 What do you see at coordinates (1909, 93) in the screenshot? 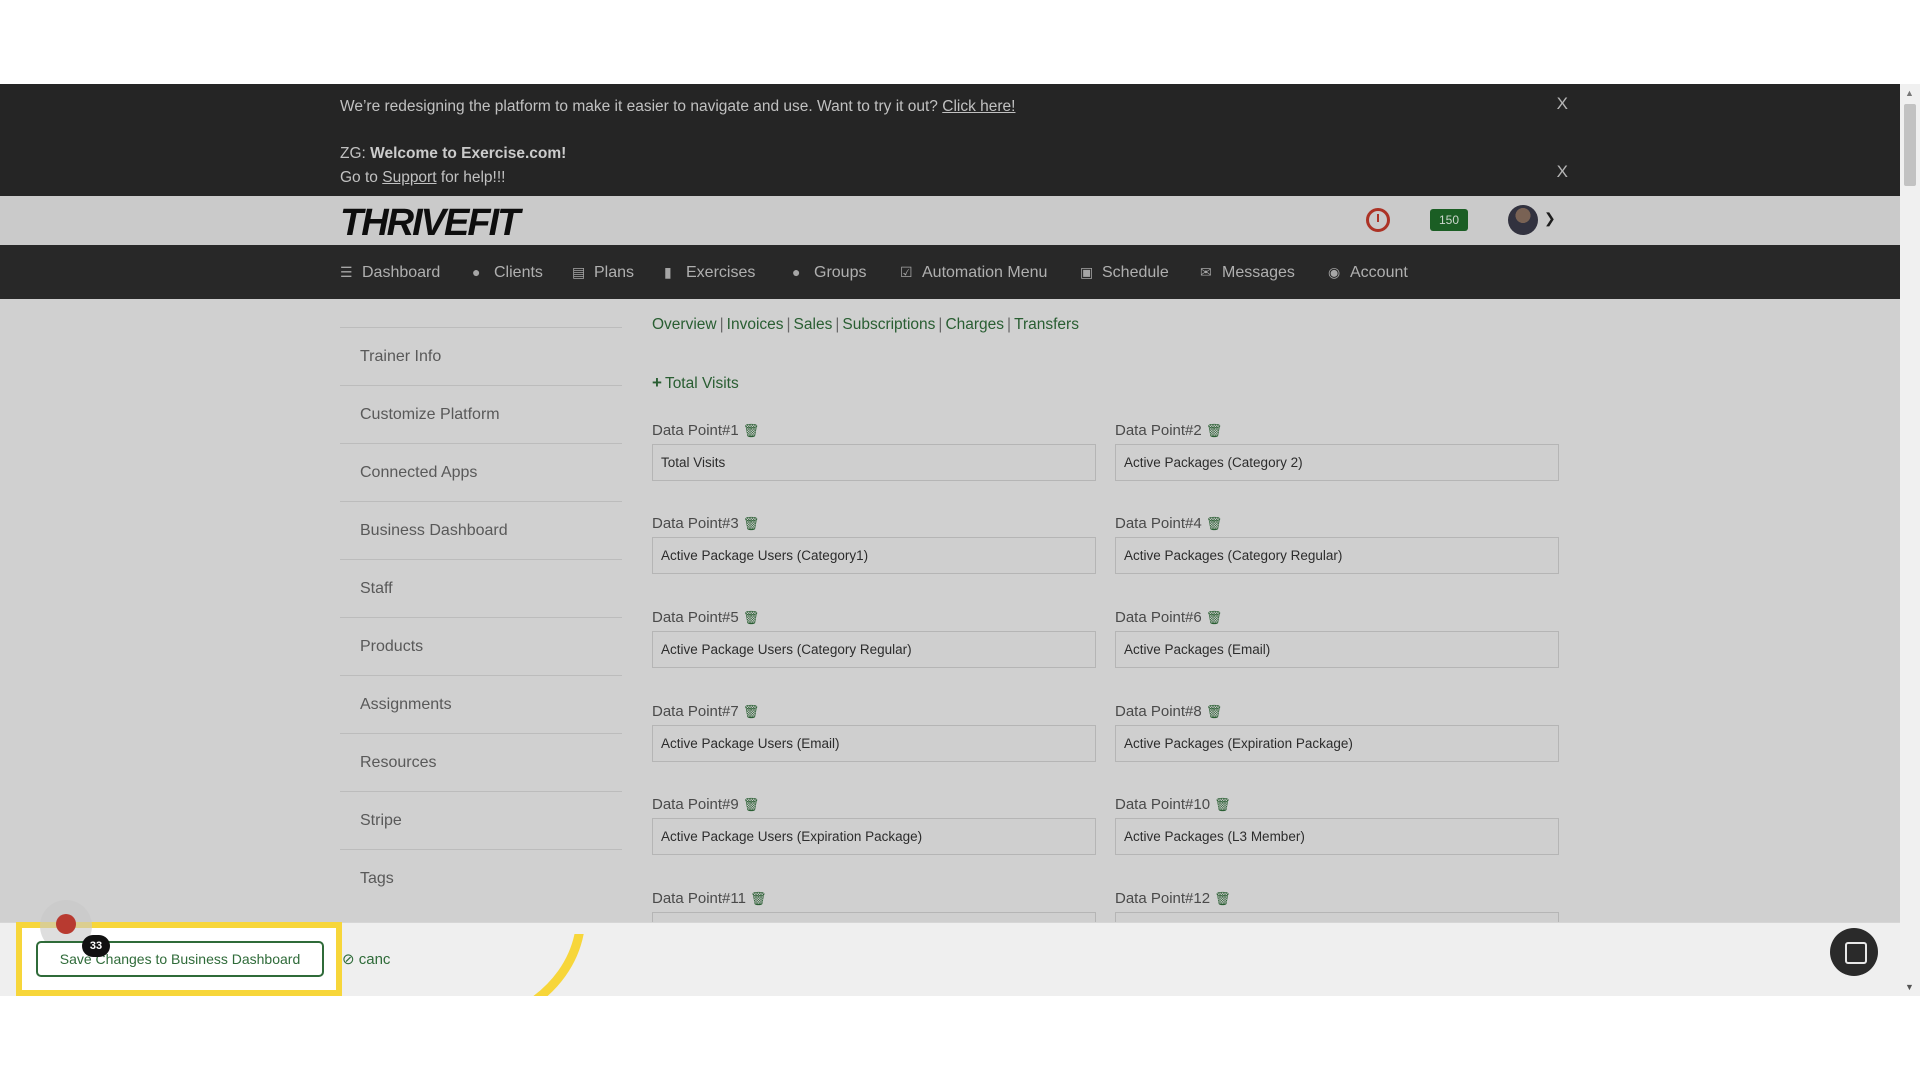
I see `scroll-up-icon: ▲` at bounding box center [1909, 93].